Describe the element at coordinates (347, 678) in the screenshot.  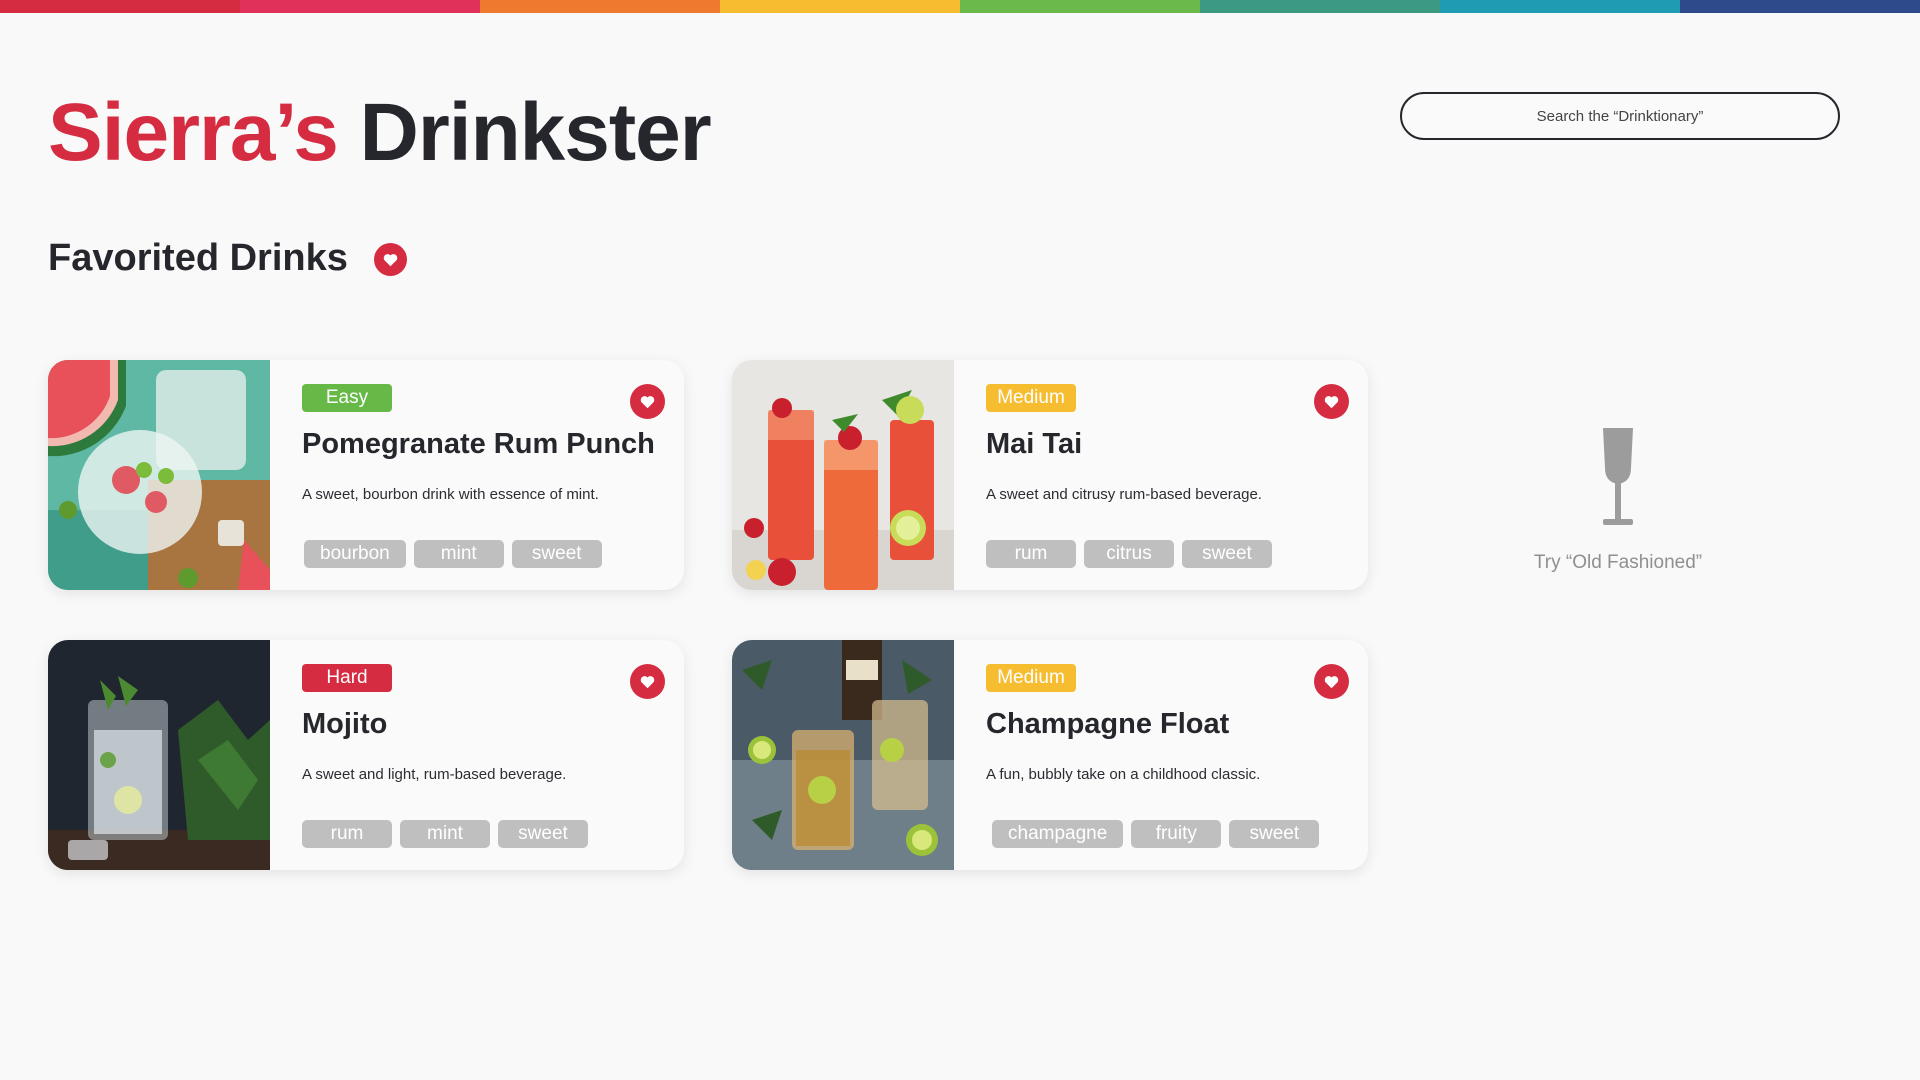
I see `difficulty-badge: Hard` at that location.